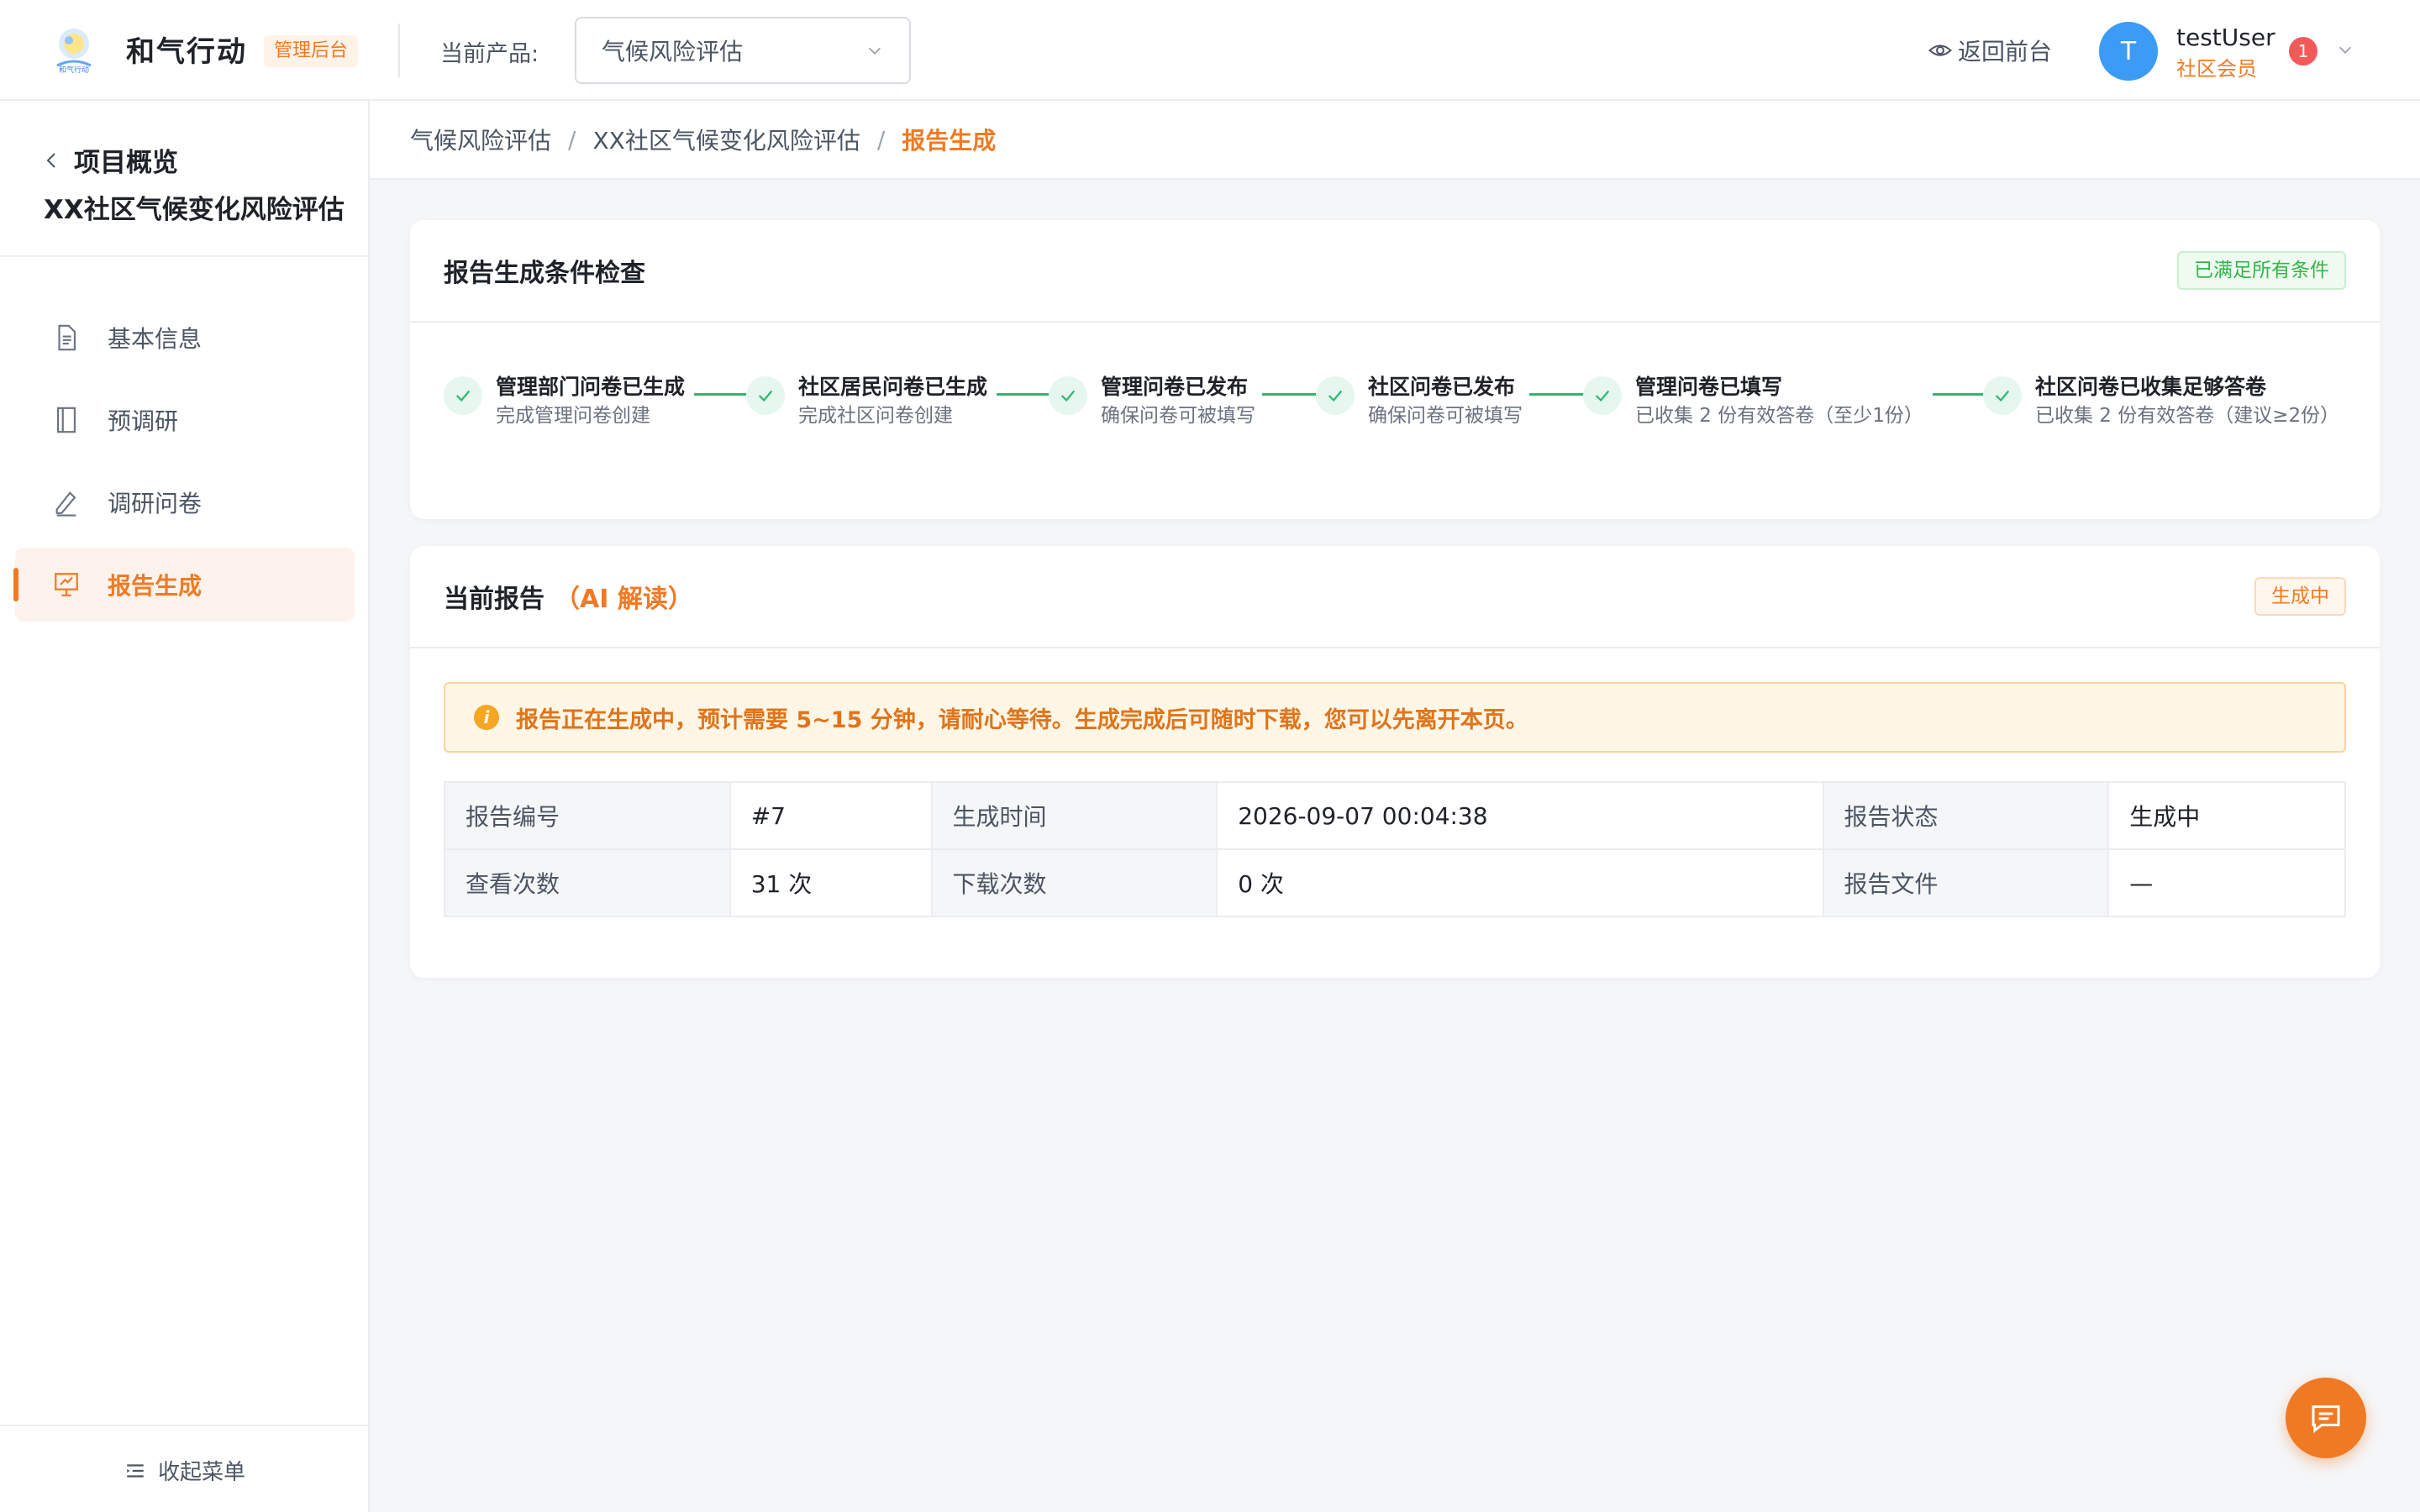  What do you see at coordinates (1152, 401) in the screenshot?
I see `step-item: 管理问卷已发布 确保问卷可被填写` at bounding box center [1152, 401].